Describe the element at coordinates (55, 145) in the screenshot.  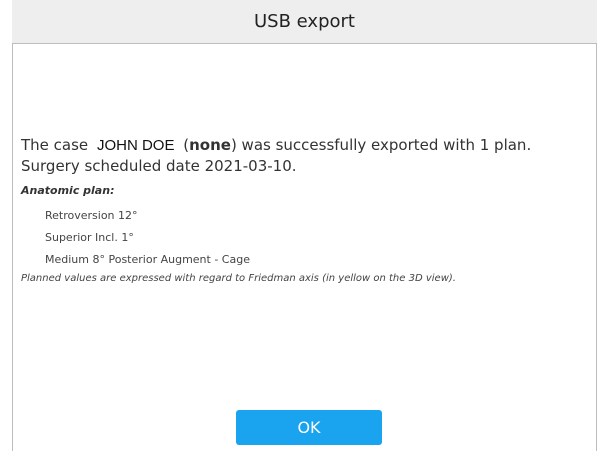
I see `message-prefix: The case` at that location.